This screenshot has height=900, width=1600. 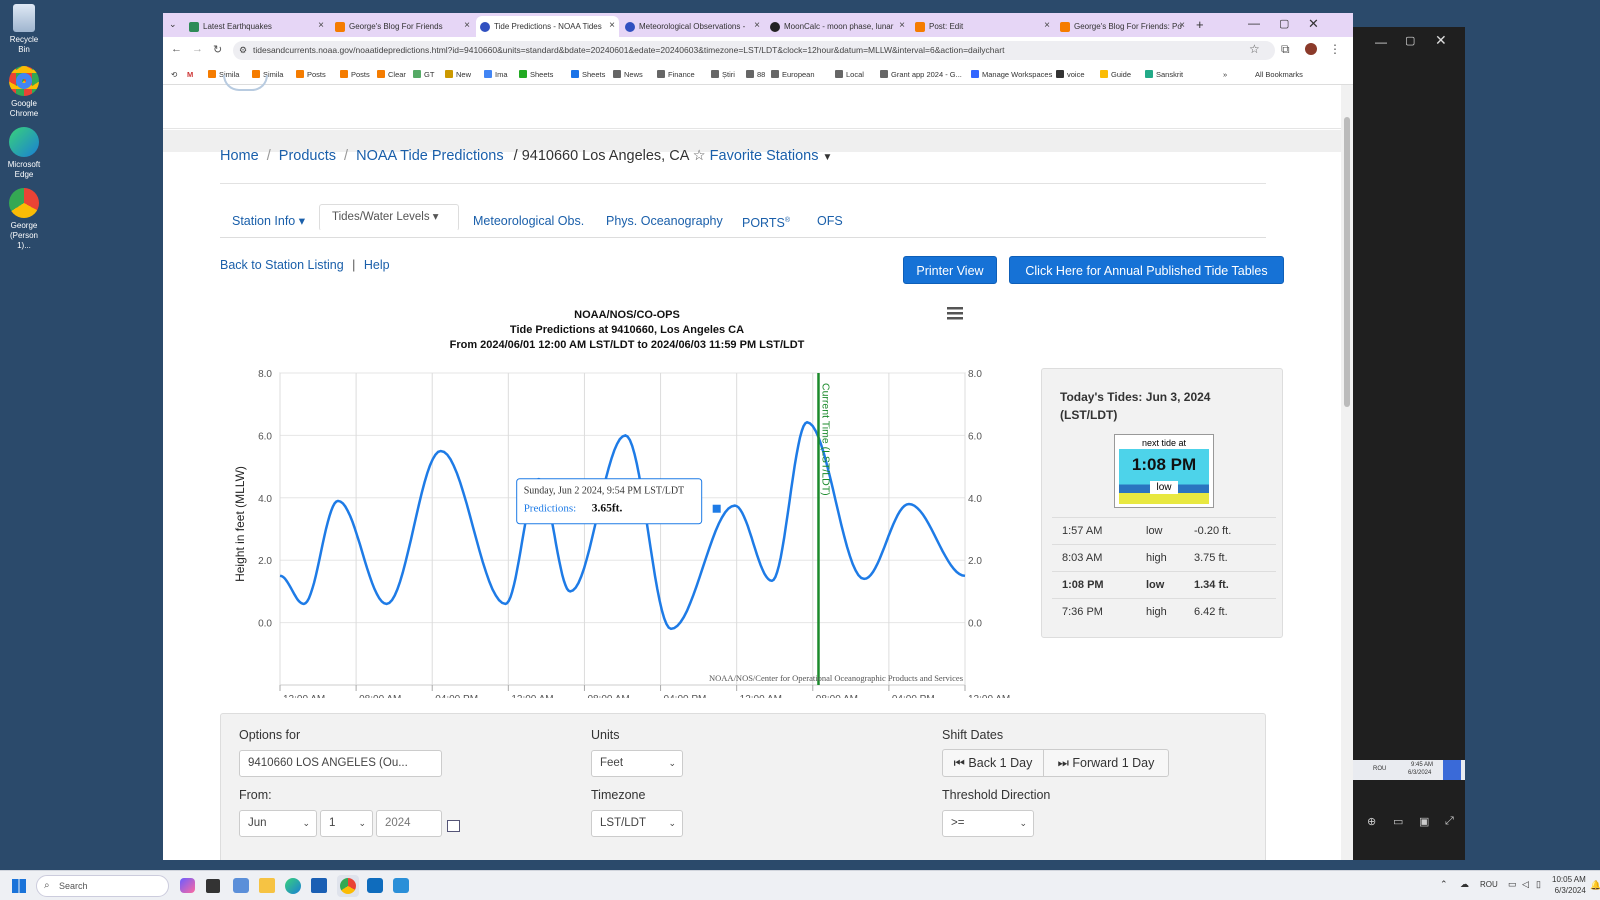 I want to click on store-icon, so click(x=319, y=885).